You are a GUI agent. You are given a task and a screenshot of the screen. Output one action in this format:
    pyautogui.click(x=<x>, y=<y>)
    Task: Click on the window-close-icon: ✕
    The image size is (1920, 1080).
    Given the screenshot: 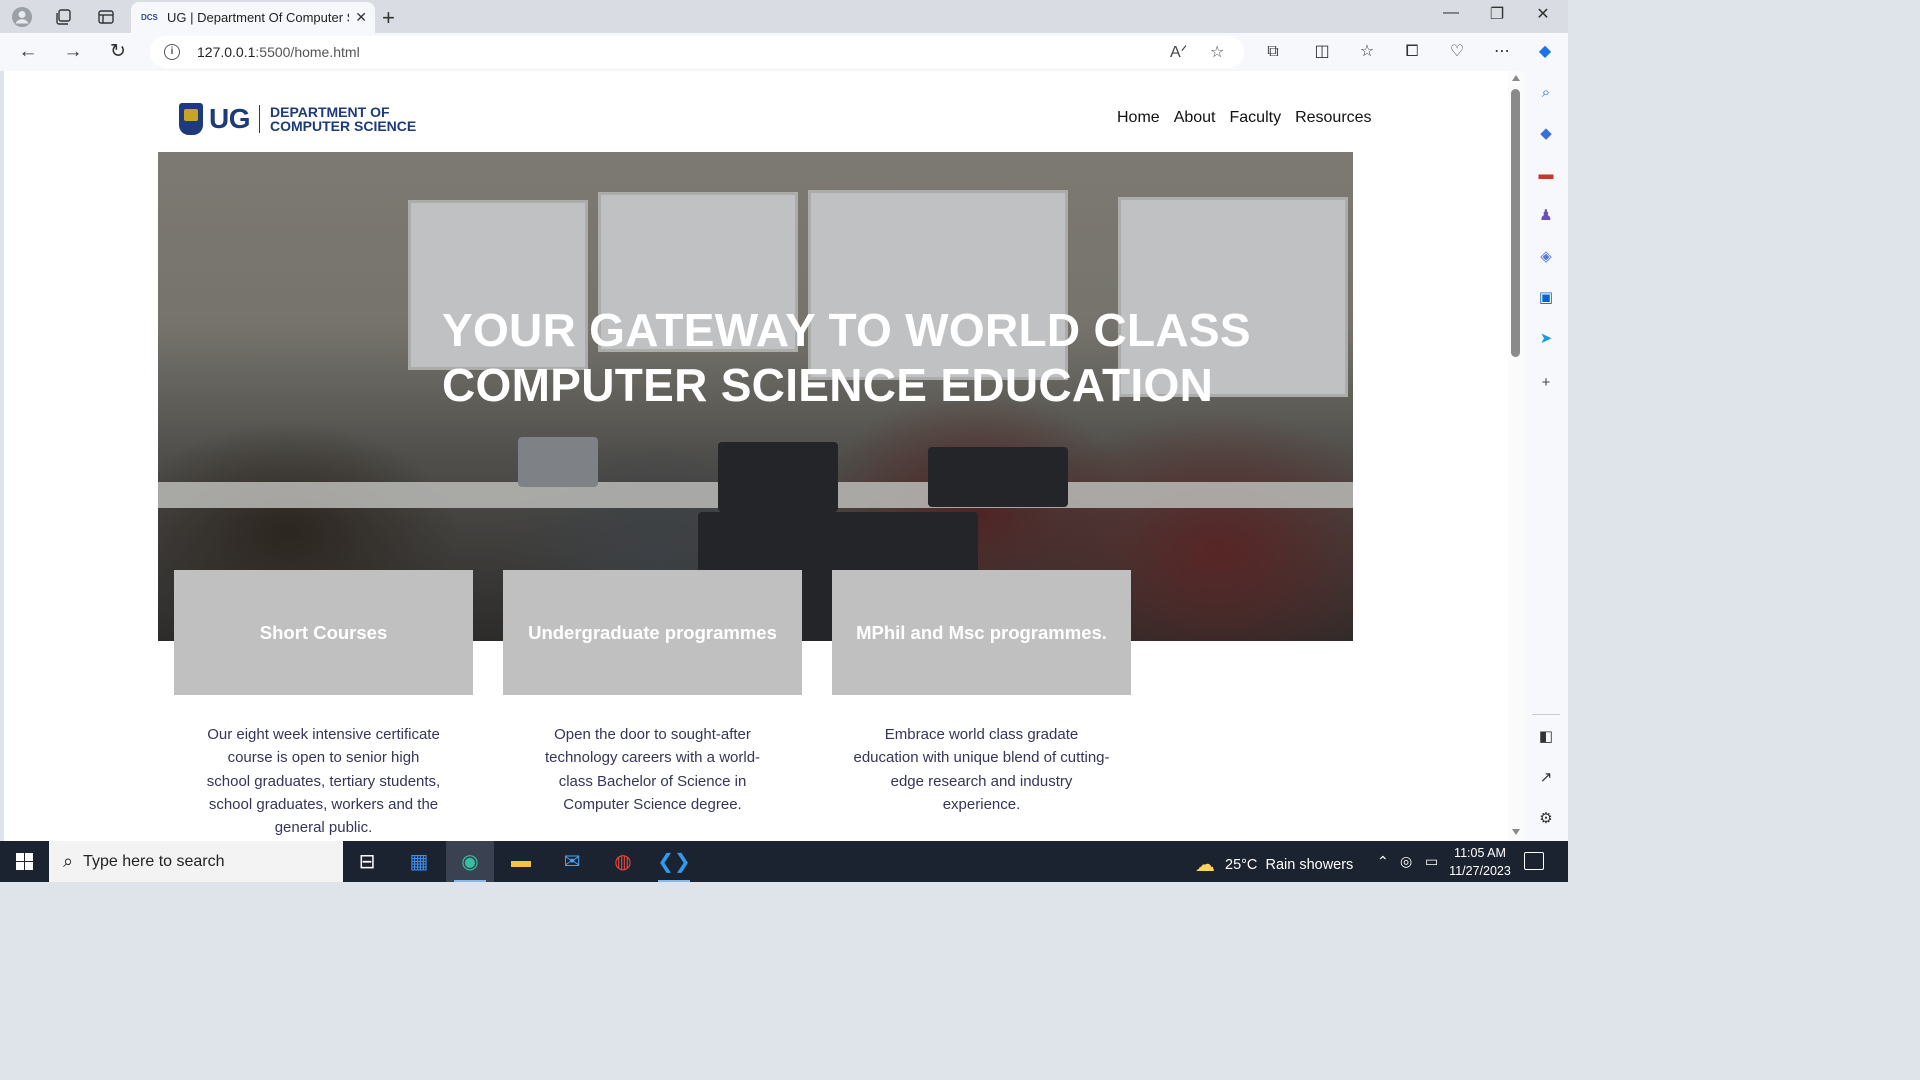 What is the action you would take?
    pyautogui.click(x=1543, y=14)
    